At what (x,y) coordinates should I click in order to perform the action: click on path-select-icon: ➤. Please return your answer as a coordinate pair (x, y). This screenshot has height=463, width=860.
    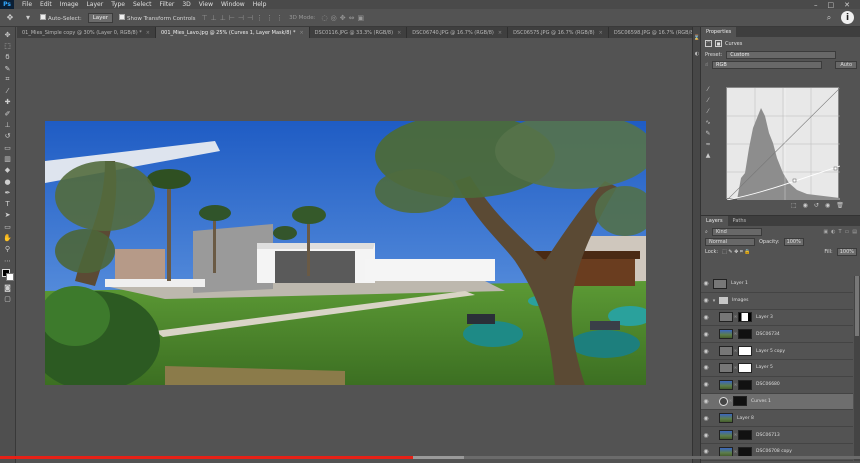
    Looking at the image, I should click on (8, 215).